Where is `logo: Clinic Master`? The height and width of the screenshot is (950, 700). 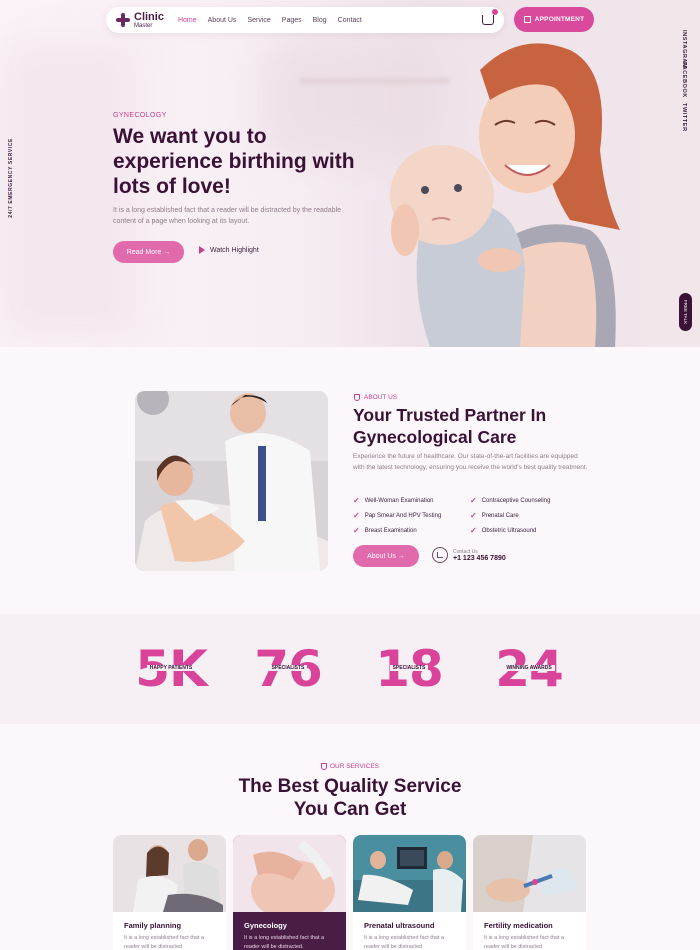
logo: Clinic Master is located at coordinates (140, 19).